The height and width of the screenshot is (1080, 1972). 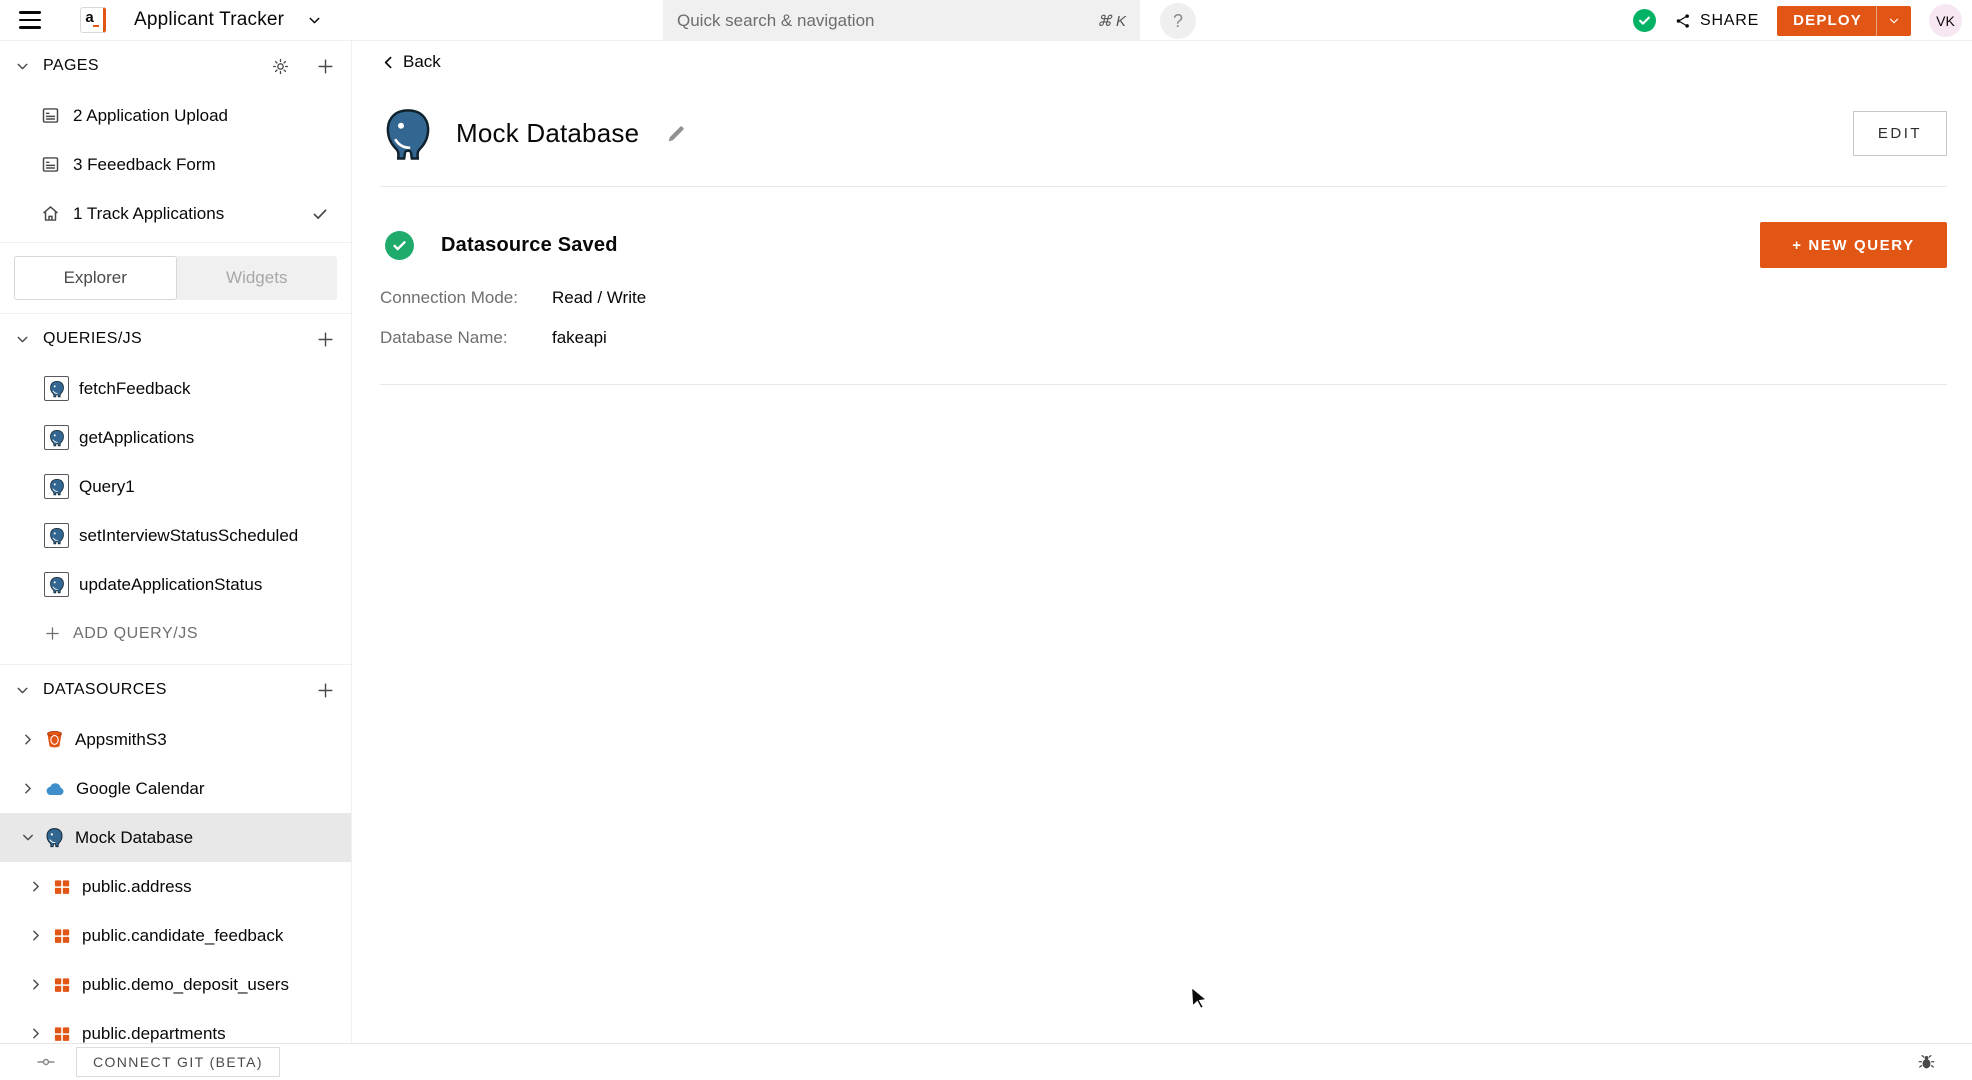 What do you see at coordinates (175, 837) in the screenshot?
I see `sidebar-item-datasource-mock-database: Mock Database` at bounding box center [175, 837].